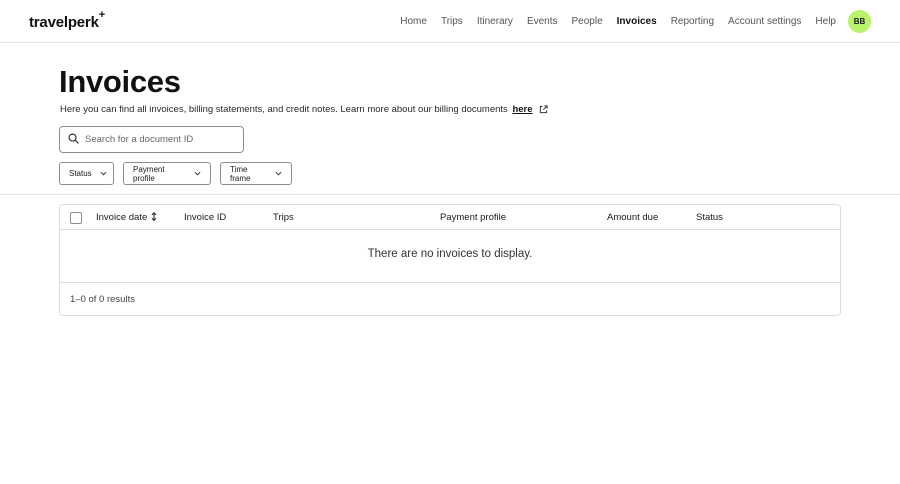 The width and height of the screenshot is (900, 484). I want to click on travelperk-logo: travelperk+, so click(67, 20).